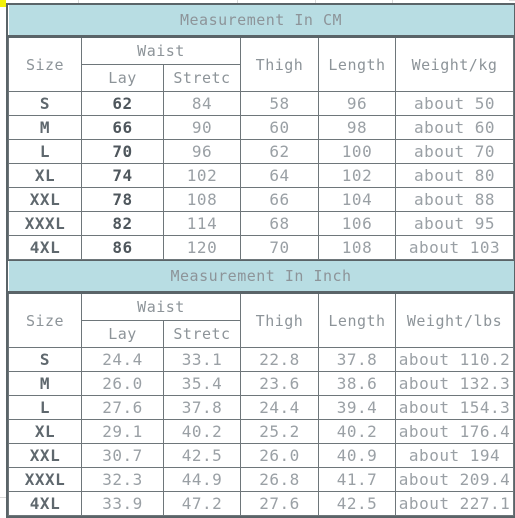 This screenshot has width=515, height=518. What do you see at coordinates (122, 455) in the screenshot?
I see `inch-cell-lay: 30.7` at bounding box center [122, 455].